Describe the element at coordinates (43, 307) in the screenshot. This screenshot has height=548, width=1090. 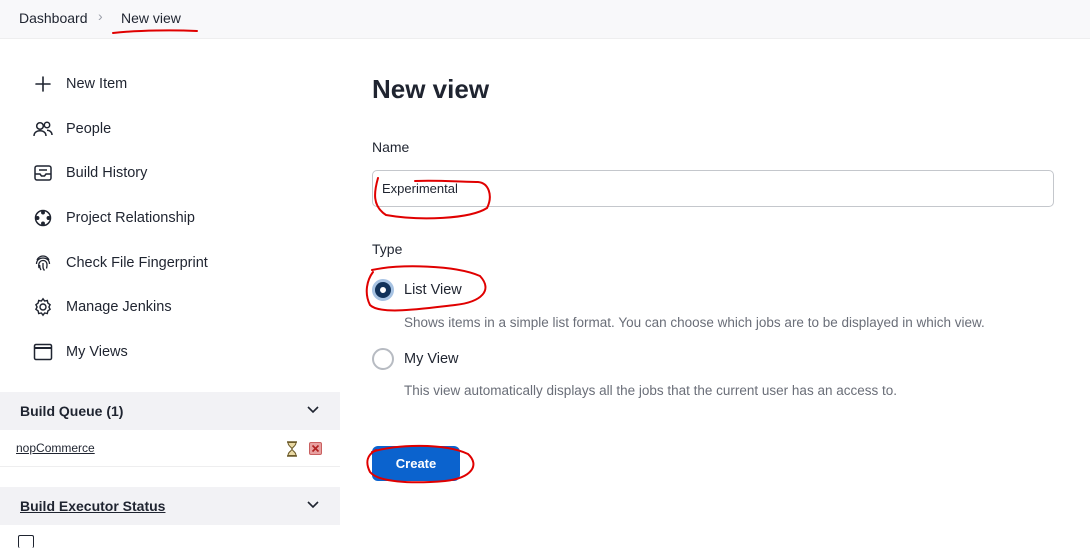
I see `gear-icon` at that location.